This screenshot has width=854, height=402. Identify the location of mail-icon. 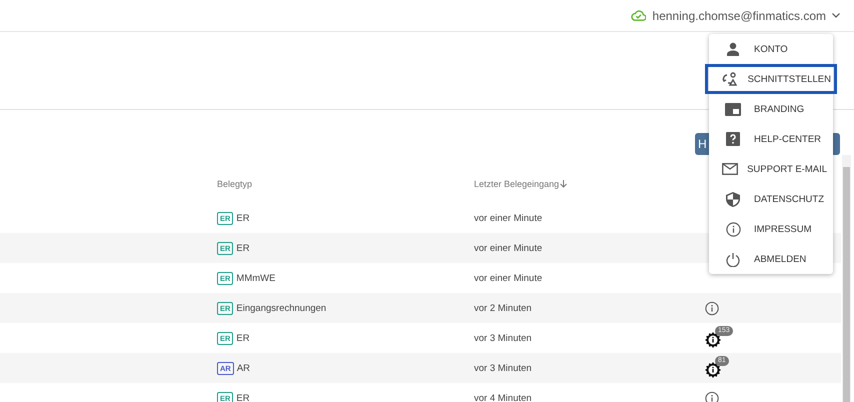
(730, 169).